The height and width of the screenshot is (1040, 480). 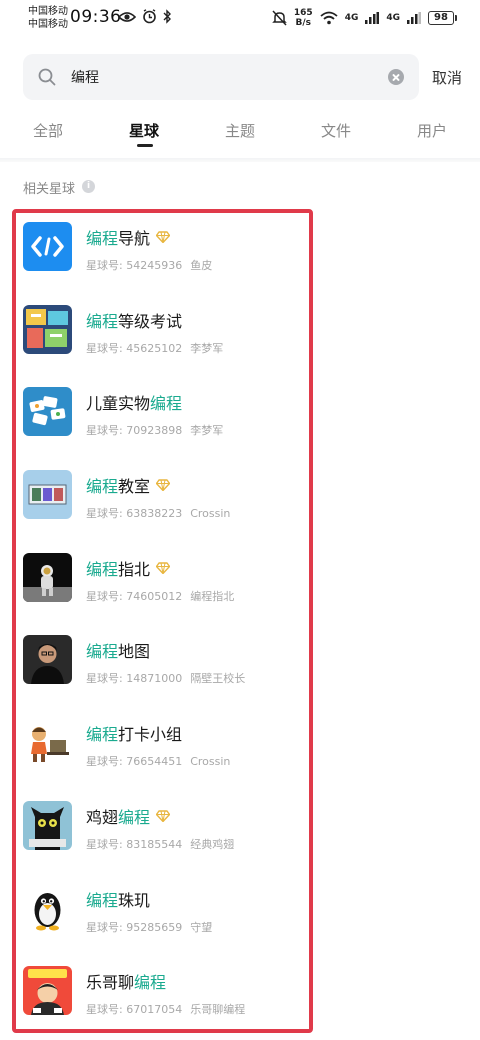 I want to click on speed-unit: B/s, so click(x=303, y=23).